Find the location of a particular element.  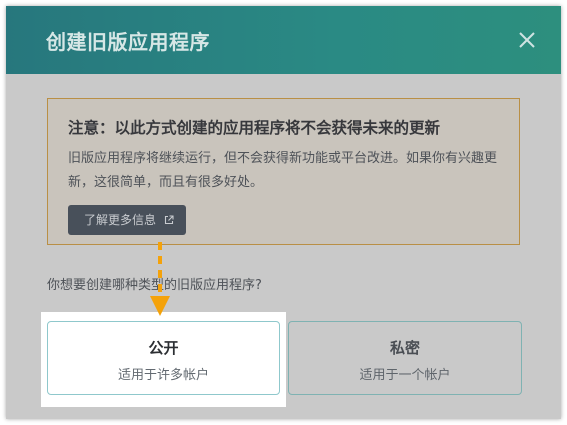

pointer-arrow-icon is located at coordinates (160, 282).